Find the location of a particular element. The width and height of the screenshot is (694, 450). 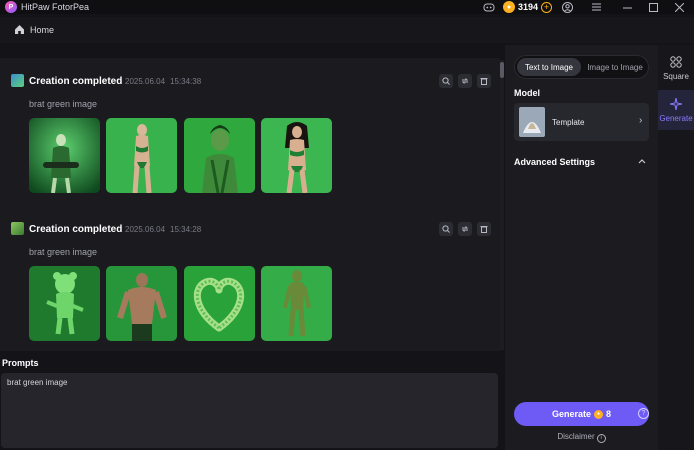

side-nav: Square Generate is located at coordinates (676, 247).